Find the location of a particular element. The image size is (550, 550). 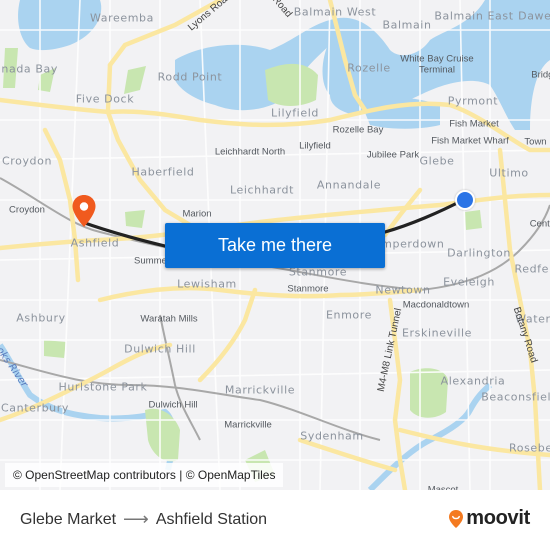

poi-label: Fish Market is located at coordinates (474, 124).